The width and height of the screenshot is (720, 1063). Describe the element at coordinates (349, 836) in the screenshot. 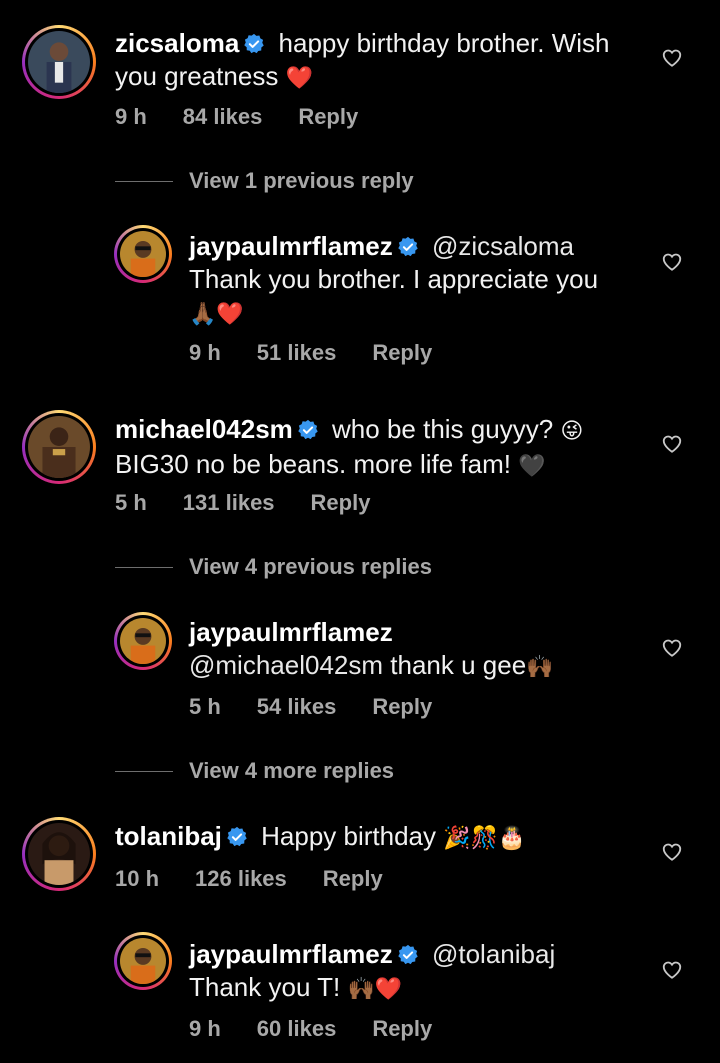

I see `comment-body: Happy birthday` at that location.